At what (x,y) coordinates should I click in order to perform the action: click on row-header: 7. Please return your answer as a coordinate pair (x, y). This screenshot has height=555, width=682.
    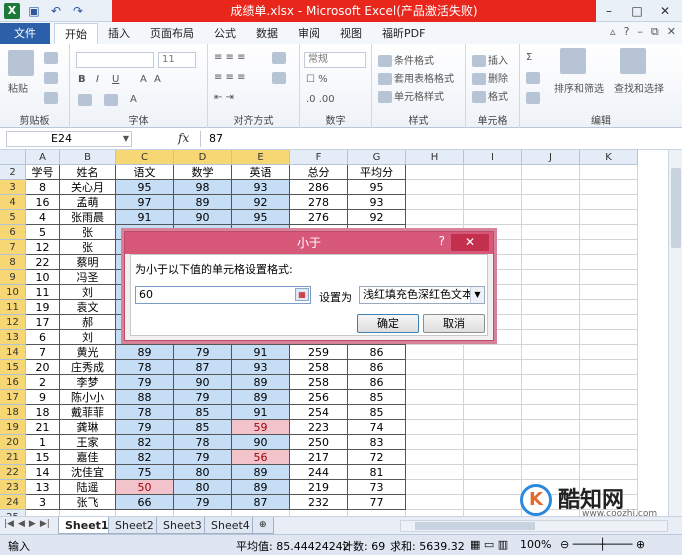
    Looking at the image, I should click on (13, 247).